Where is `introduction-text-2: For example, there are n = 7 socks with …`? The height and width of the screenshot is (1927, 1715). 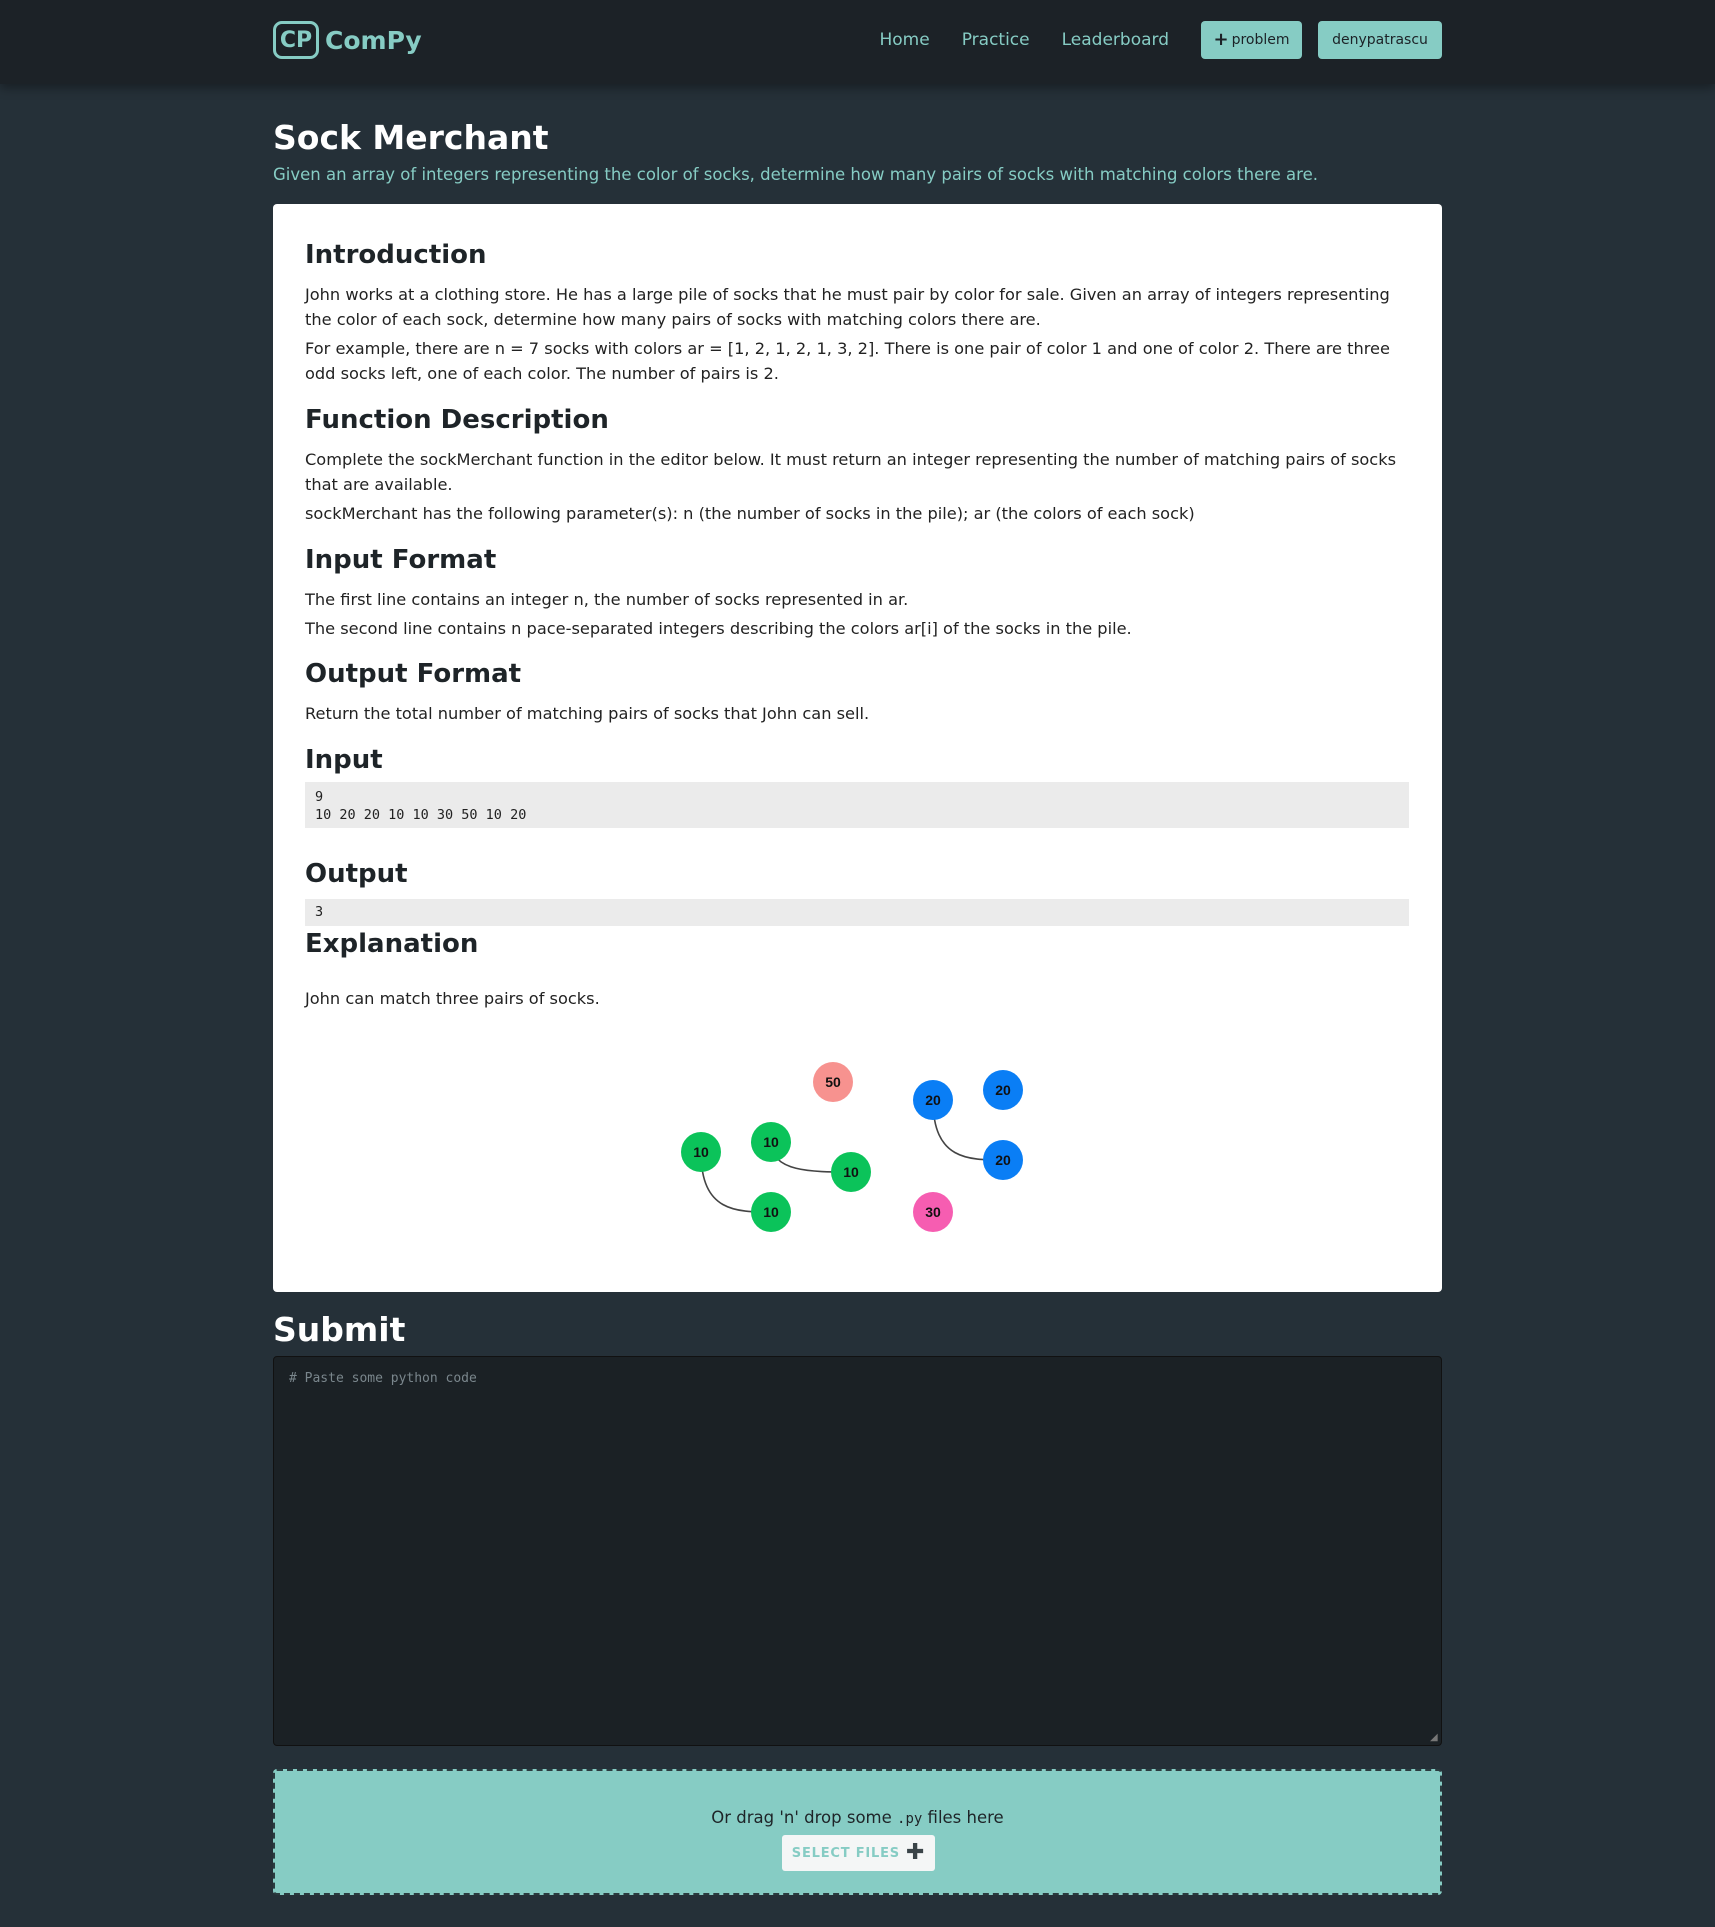 introduction-text-2: For example, there are n = 7 socks with … is located at coordinates (847, 361).